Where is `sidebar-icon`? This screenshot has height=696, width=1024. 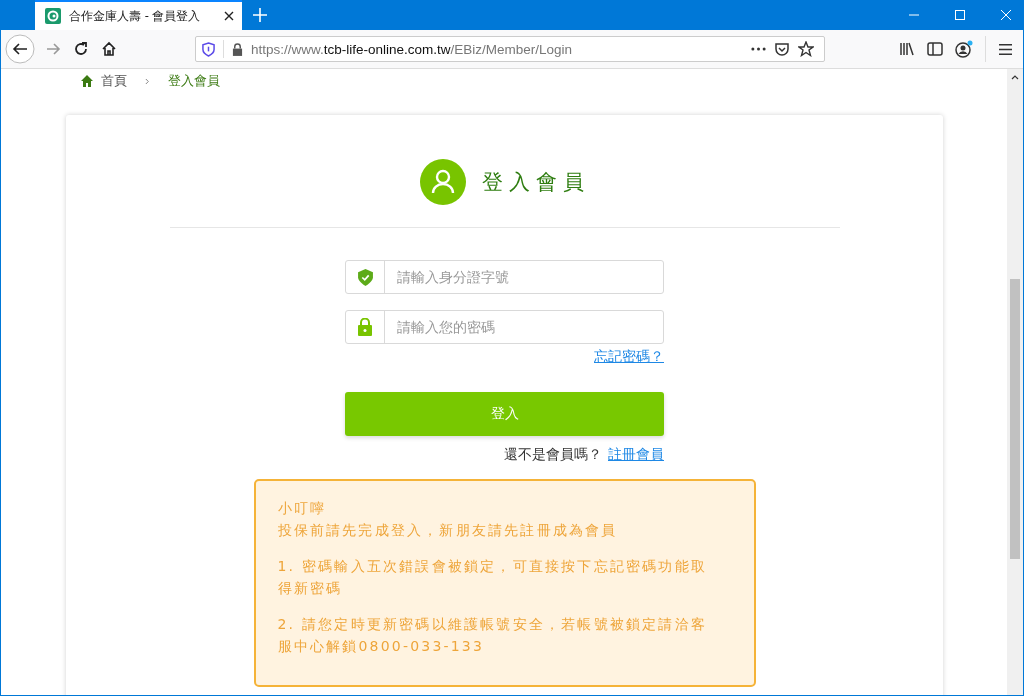 sidebar-icon is located at coordinates (935, 49).